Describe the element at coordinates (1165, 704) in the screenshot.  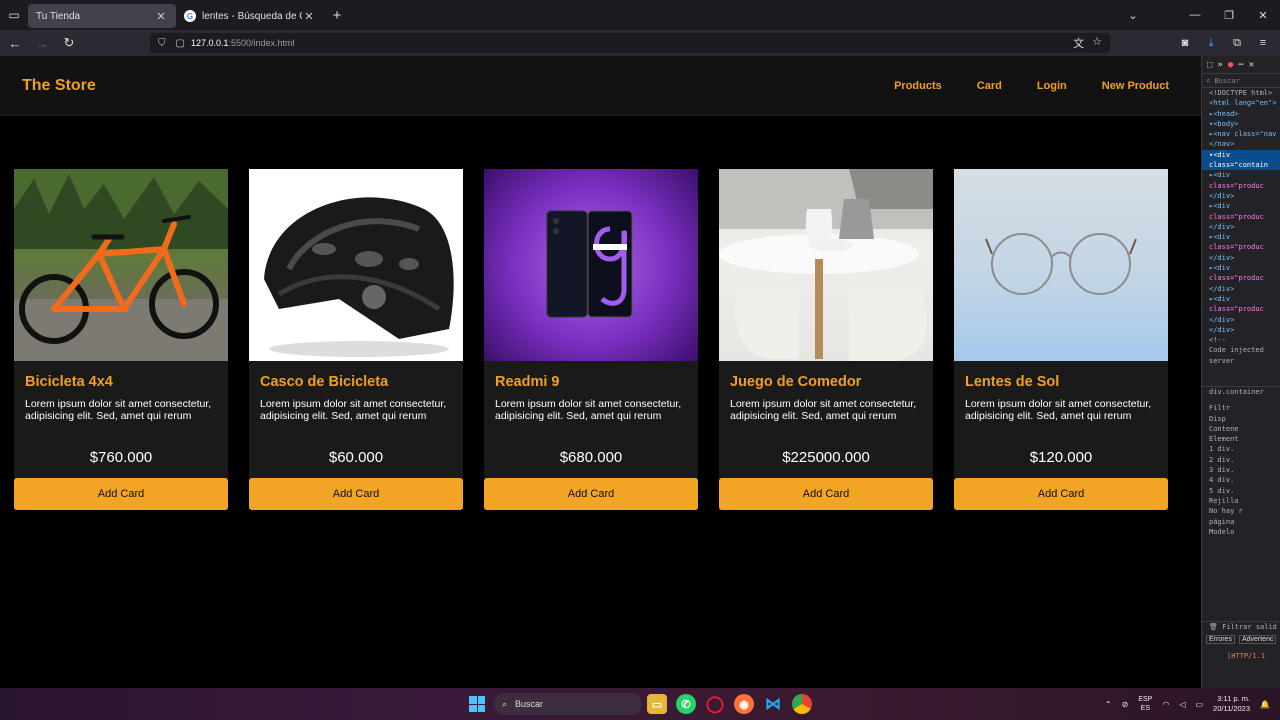
I see `wifi-icon: ◠` at that location.